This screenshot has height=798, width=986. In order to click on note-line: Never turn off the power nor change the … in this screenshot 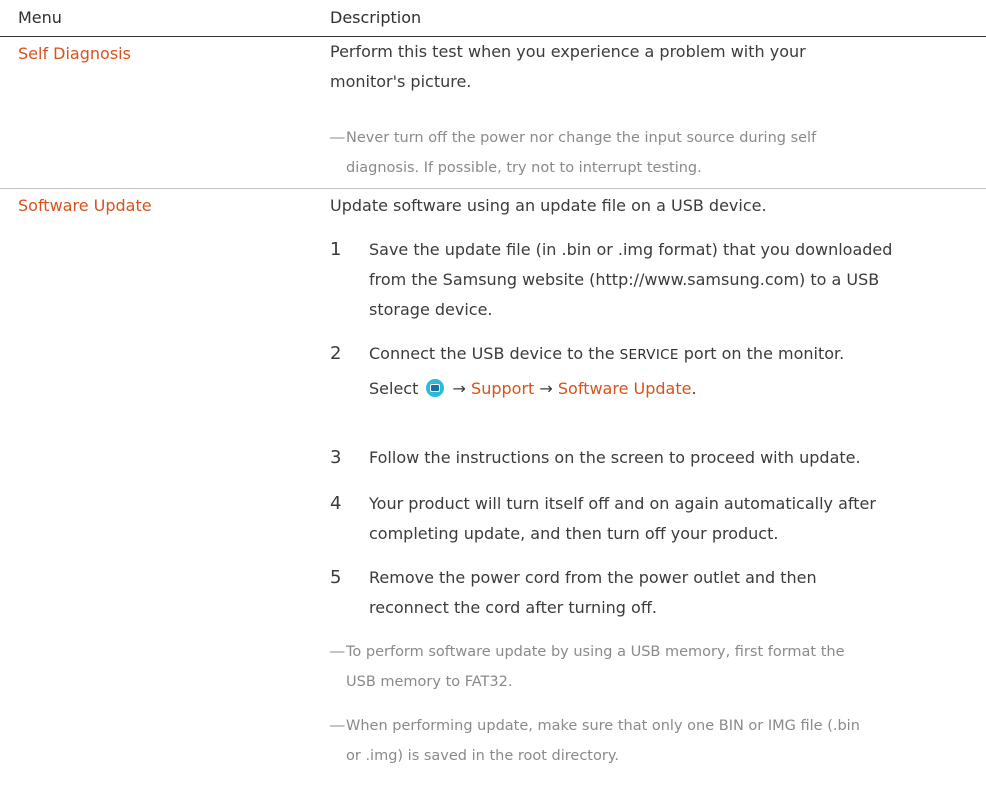, I will do `click(581, 138)`.